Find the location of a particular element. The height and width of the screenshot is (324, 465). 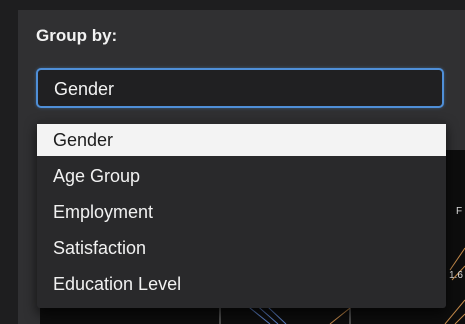

option-education-level: Education Level is located at coordinates (241, 284).